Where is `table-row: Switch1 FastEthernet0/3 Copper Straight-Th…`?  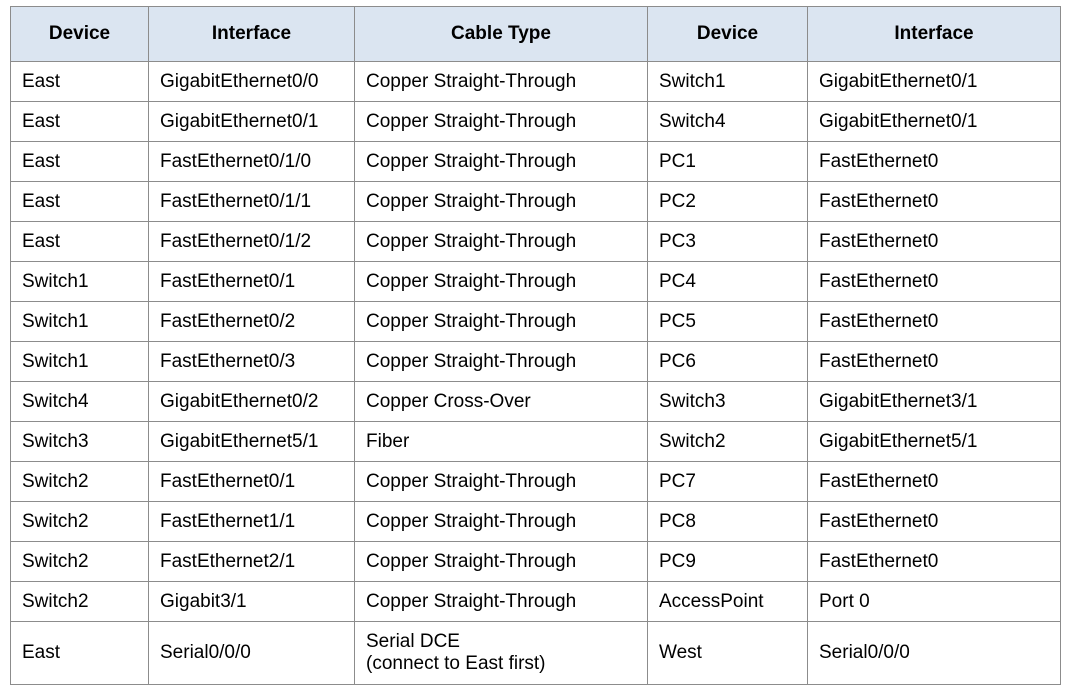 table-row: Switch1 FastEthernet0/3 Copper Straight-Th… is located at coordinates (535, 361).